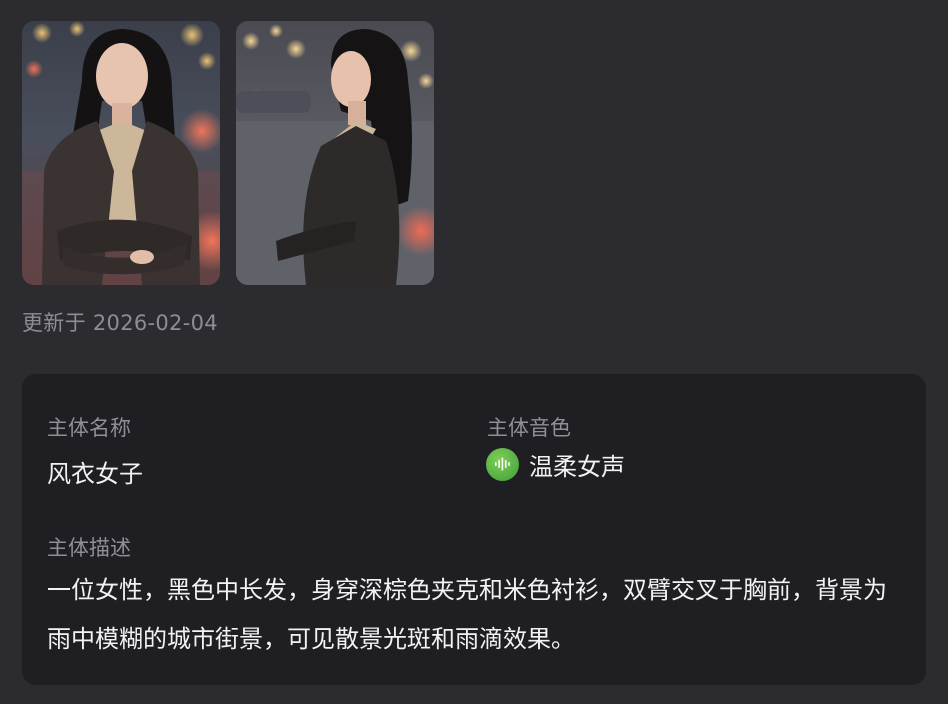 This screenshot has width=948, height=704. I want to click on audio-wave-icon, so click(502, 464).